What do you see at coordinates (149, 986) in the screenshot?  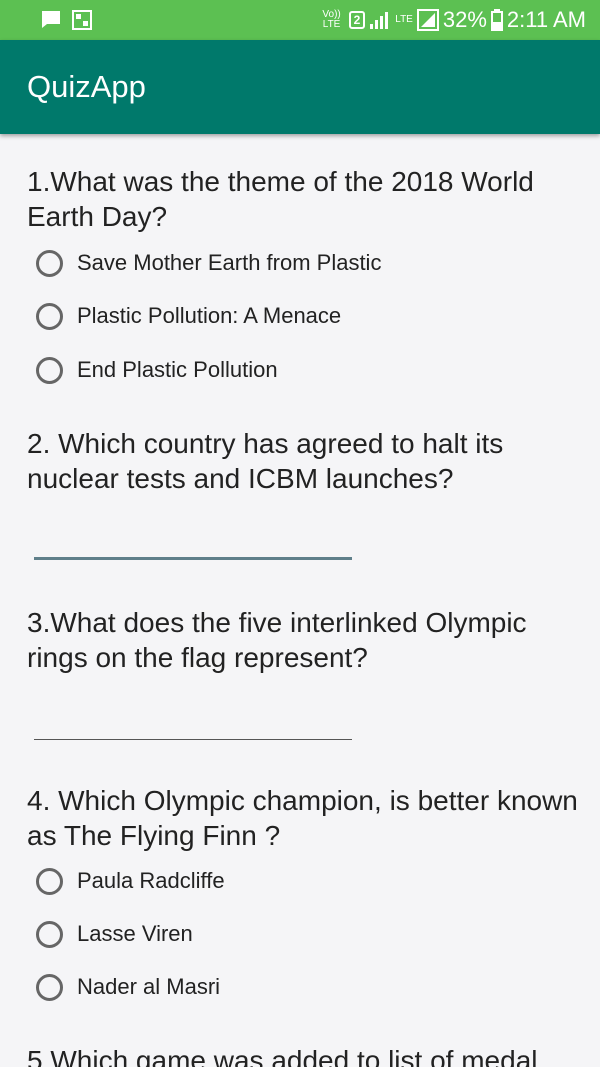 I see `option-label: Nader al Masri` at bounding box center [149, 986].